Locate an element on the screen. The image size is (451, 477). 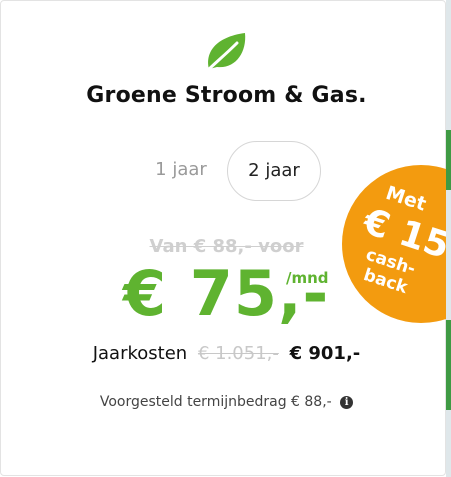
yearly-old-value: € 1.051,- is located at coordinates (238, 353).